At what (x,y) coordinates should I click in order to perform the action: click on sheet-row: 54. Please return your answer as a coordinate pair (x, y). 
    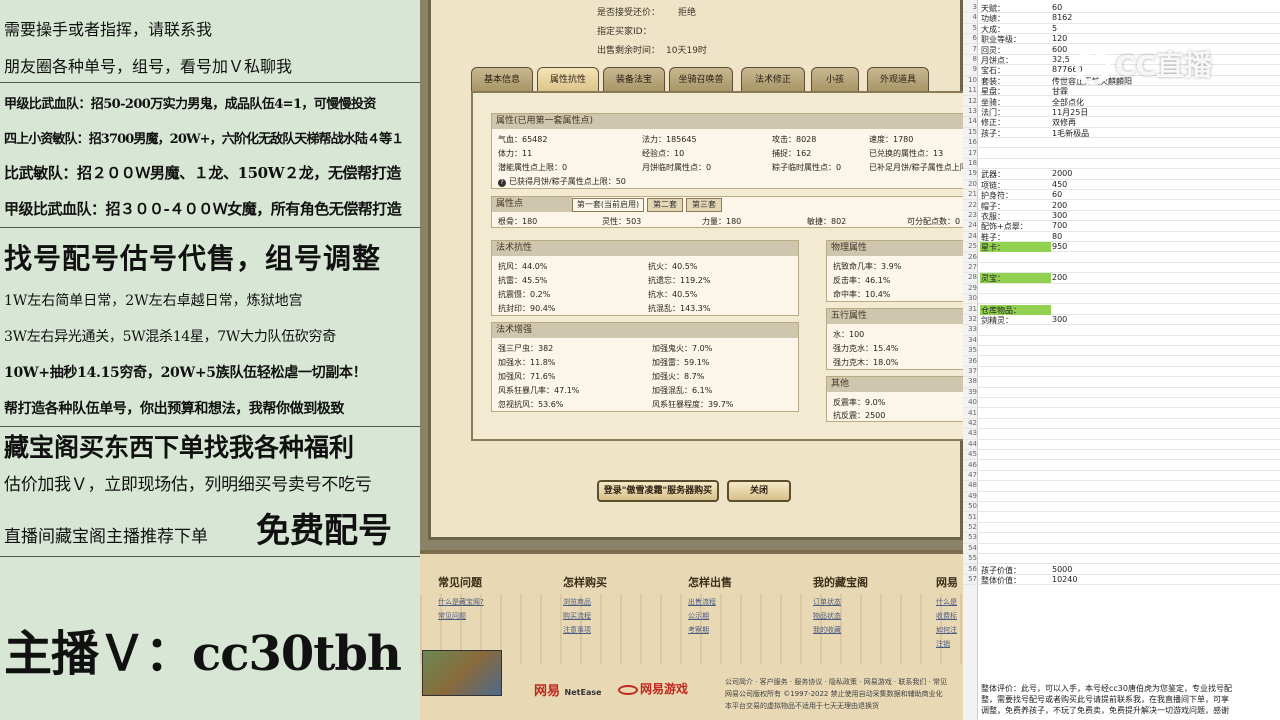
    Looking at the image, I should click on (1121, 549).